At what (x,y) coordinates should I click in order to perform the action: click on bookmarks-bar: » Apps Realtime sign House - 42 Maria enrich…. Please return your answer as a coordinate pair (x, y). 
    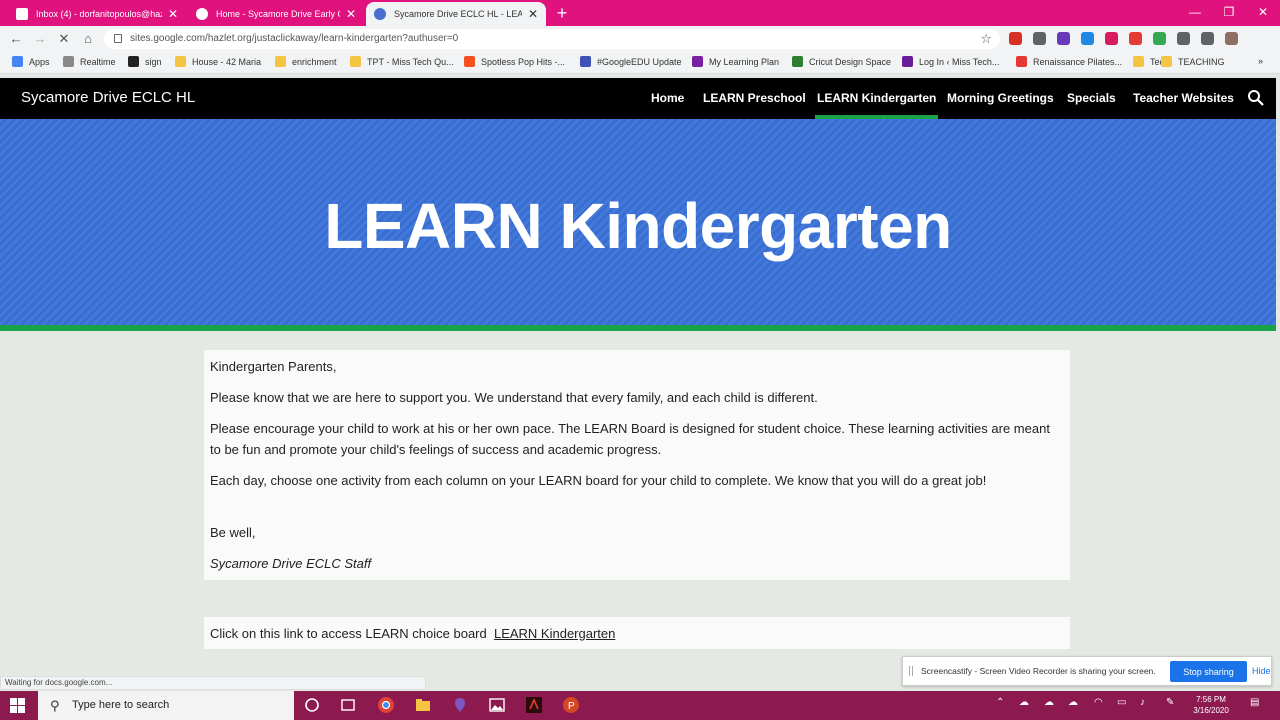
    Looking at the image, I should click on (640, 63).